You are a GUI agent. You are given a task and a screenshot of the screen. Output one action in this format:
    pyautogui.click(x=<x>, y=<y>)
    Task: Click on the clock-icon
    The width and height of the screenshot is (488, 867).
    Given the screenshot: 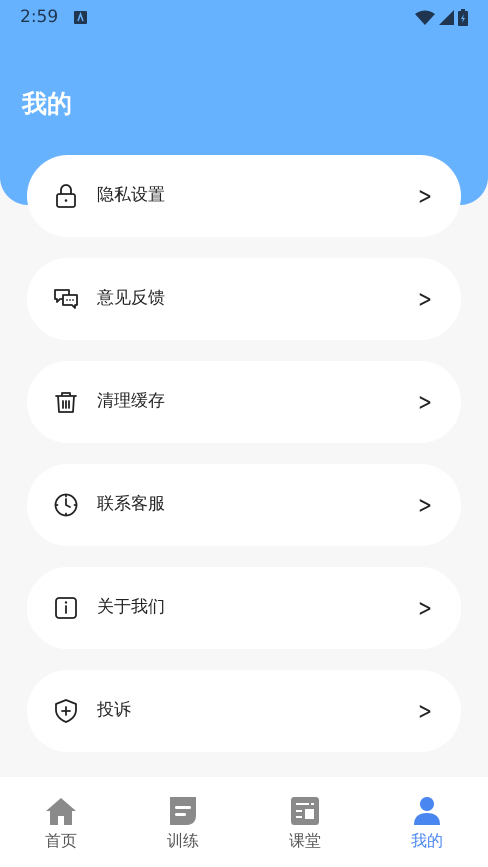 What is the action you would take?
    pyautogui.click(x=66, y=505)
    